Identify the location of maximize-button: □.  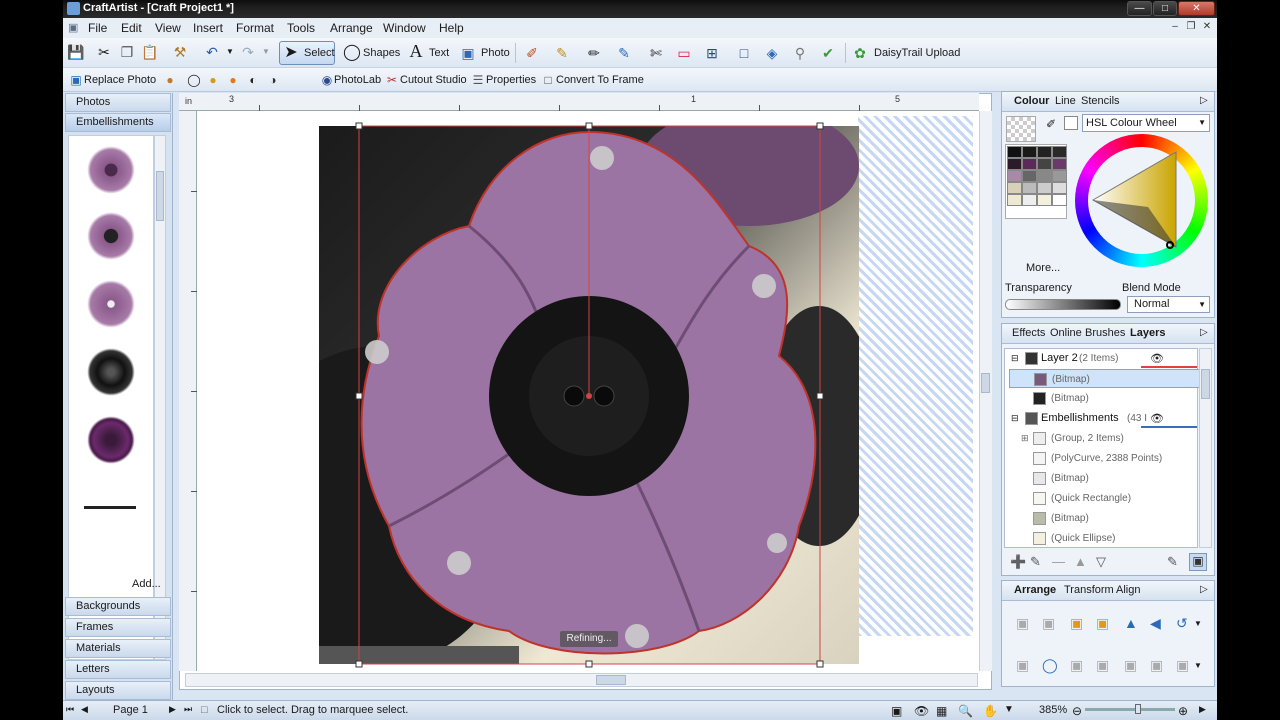
(1165, 8).